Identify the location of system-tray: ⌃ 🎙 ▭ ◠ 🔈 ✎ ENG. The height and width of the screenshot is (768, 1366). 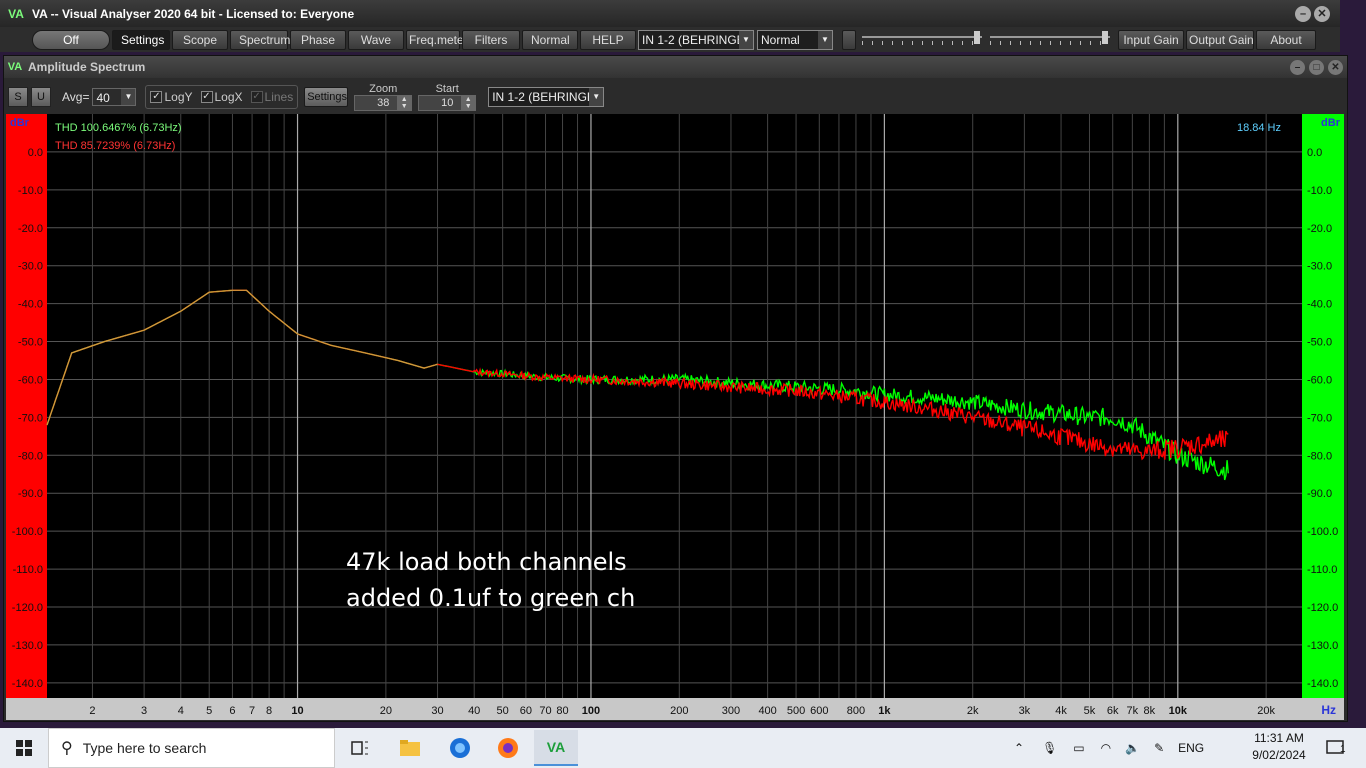
(1109, 748).